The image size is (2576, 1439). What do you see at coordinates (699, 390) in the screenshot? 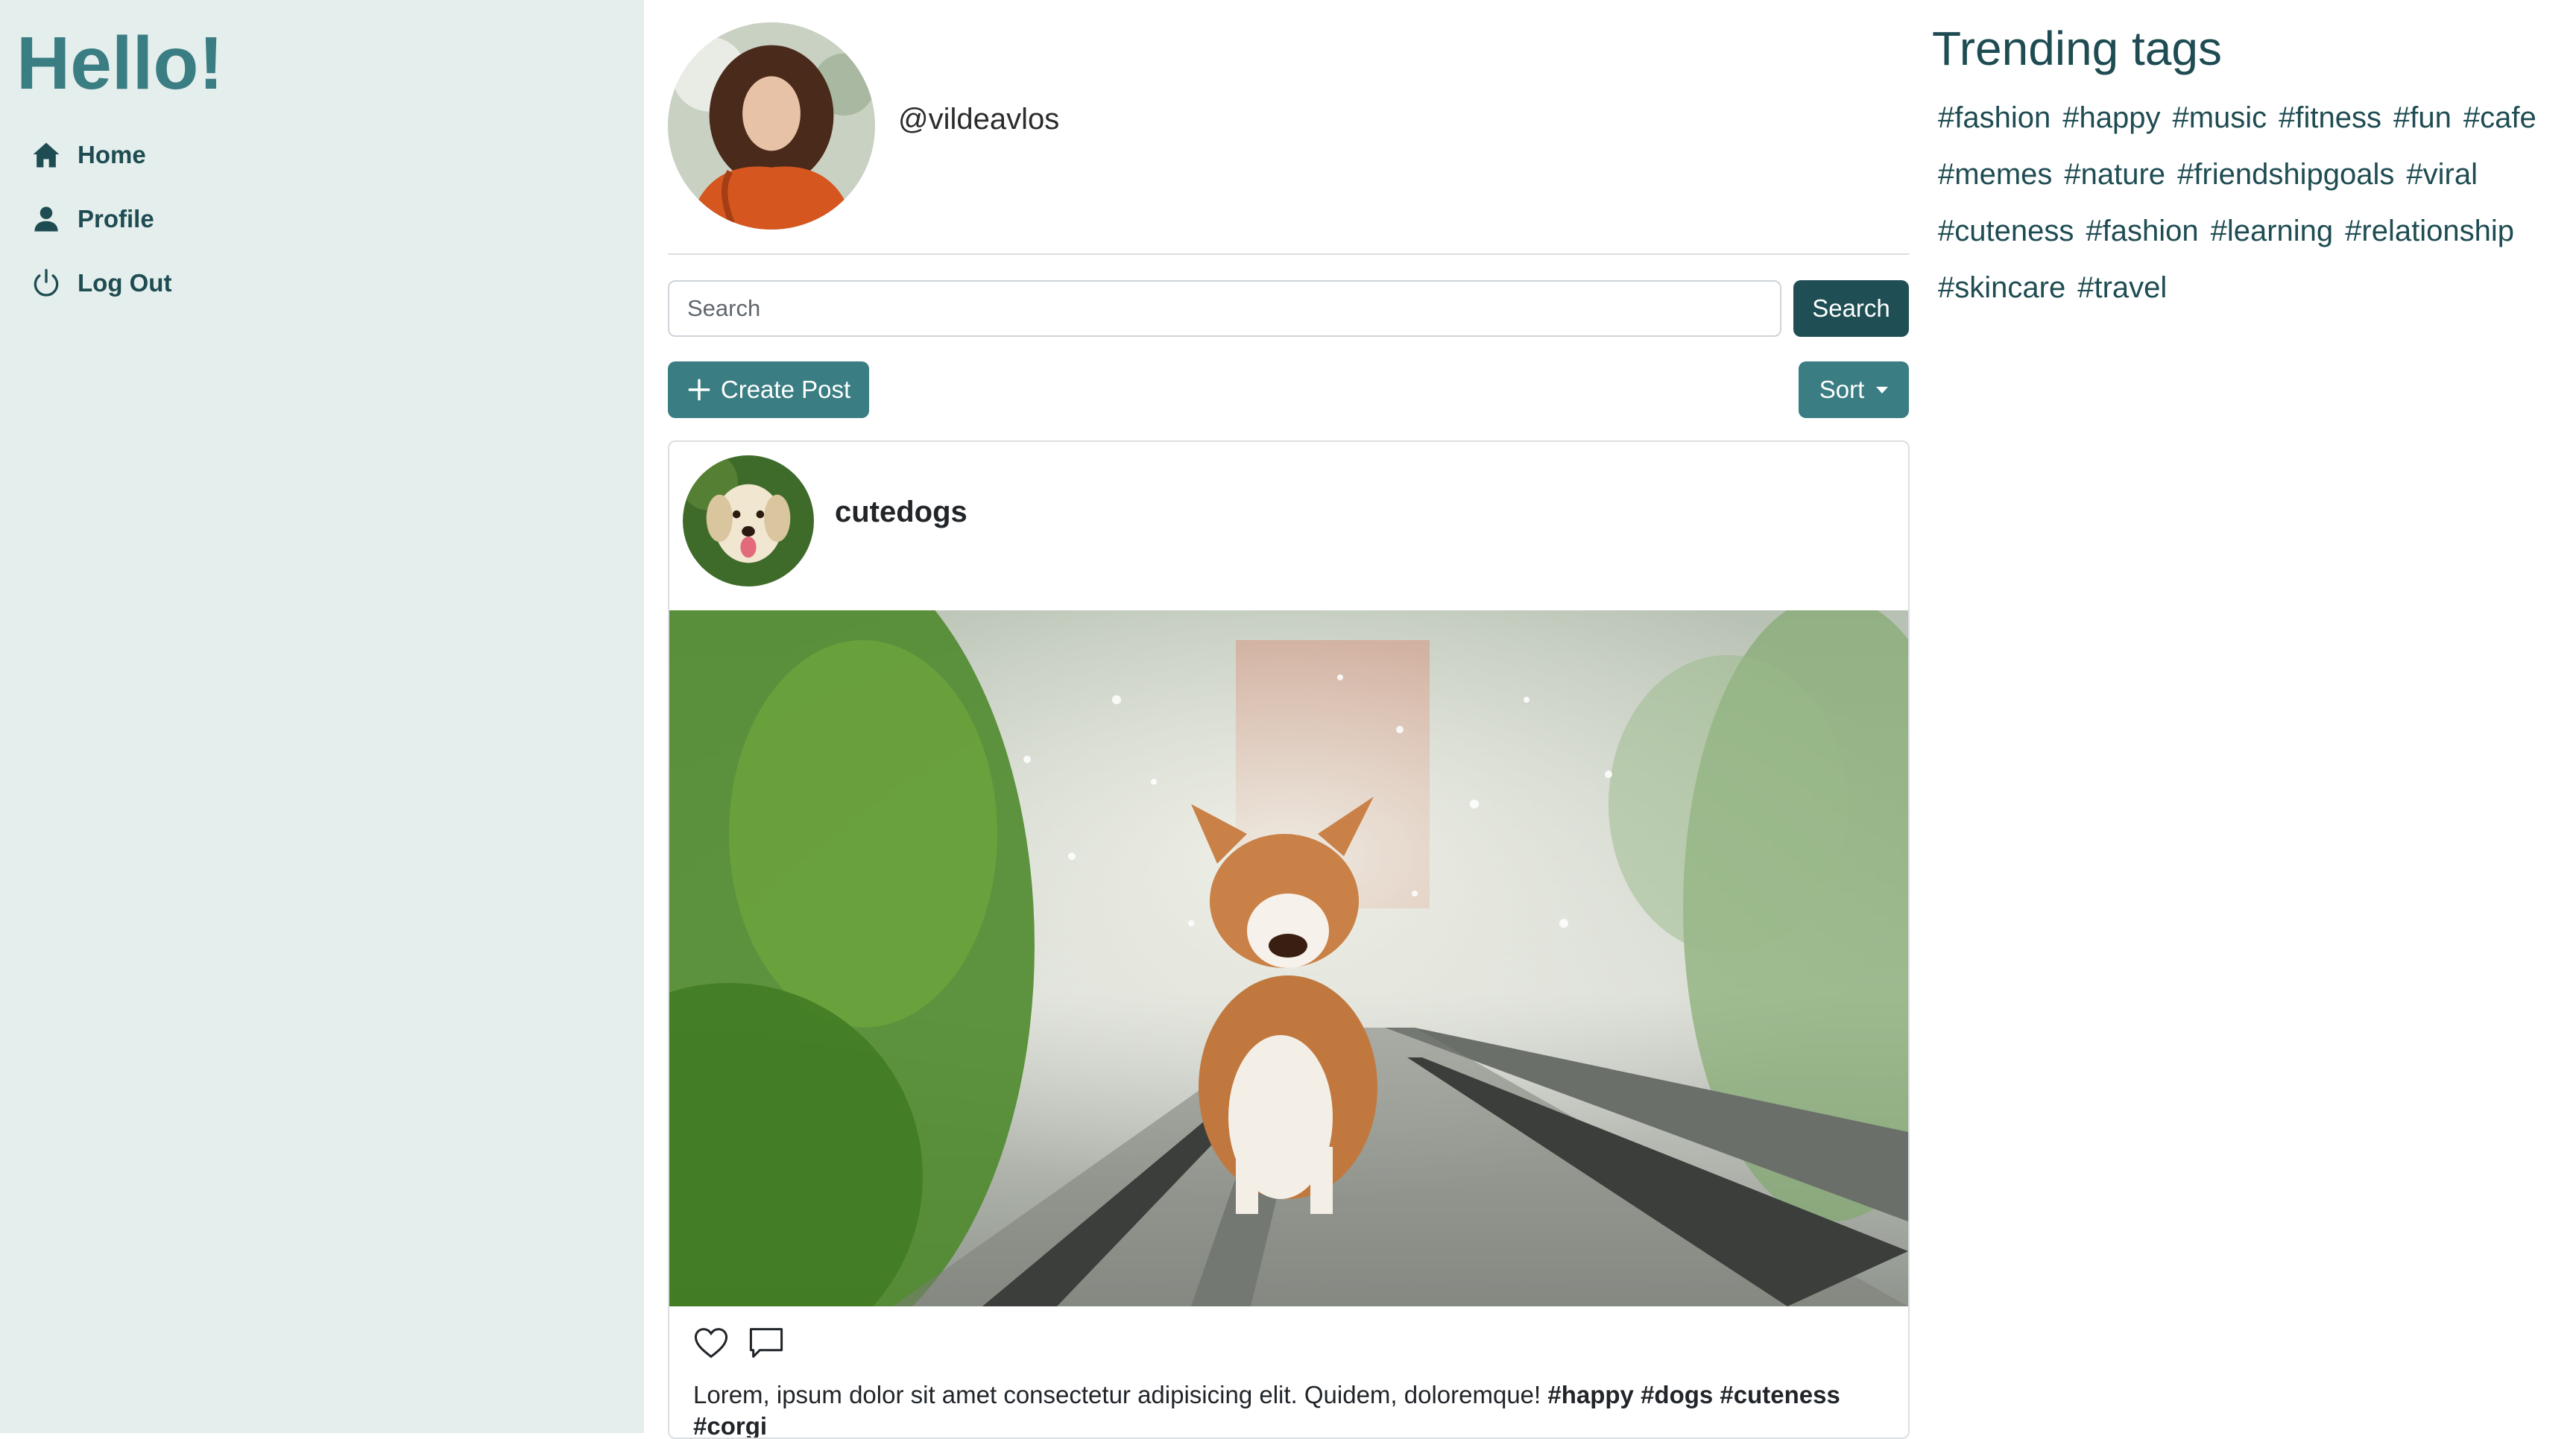
I see `plus-icon` at bounding box center [699, 390].